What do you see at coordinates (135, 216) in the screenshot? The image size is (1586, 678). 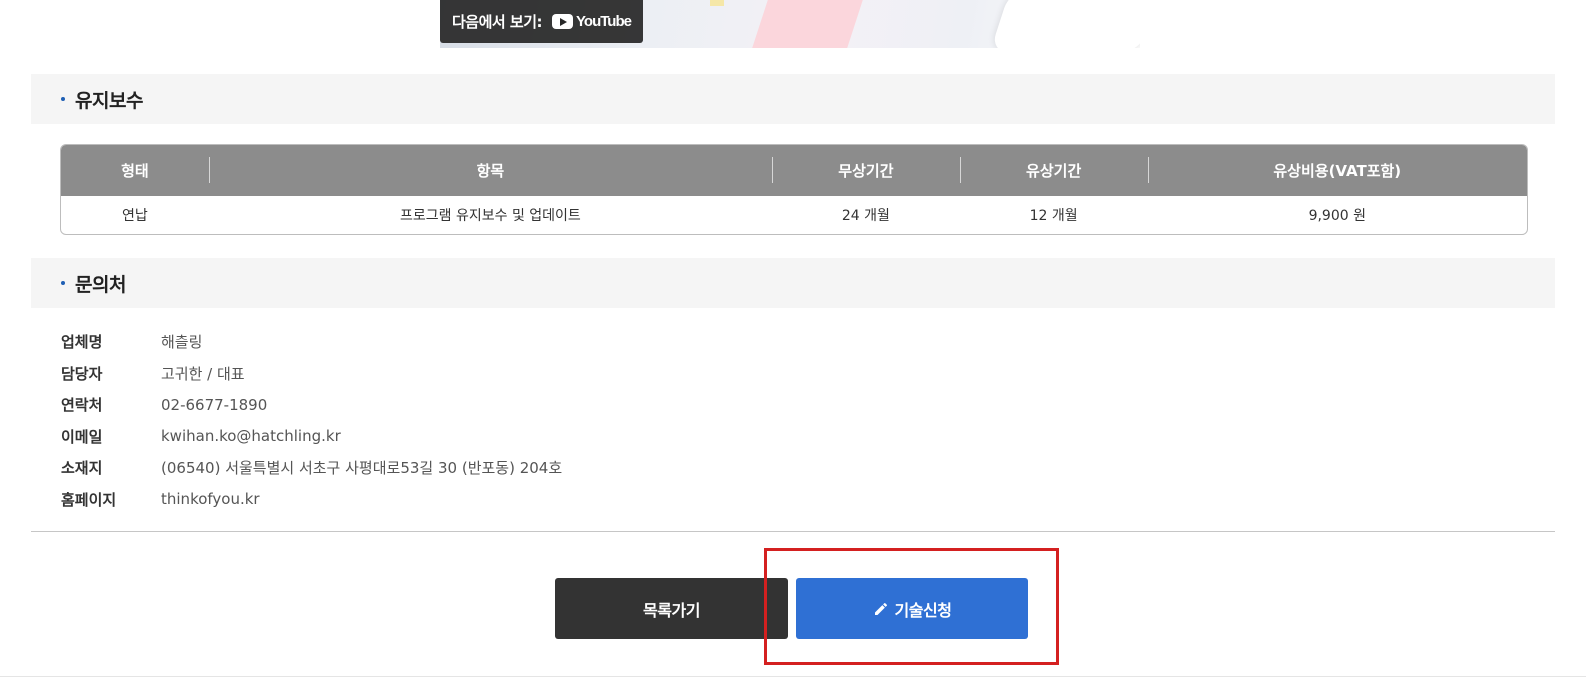 I see `table-cell: 연납` at bounding box center [135, 216].